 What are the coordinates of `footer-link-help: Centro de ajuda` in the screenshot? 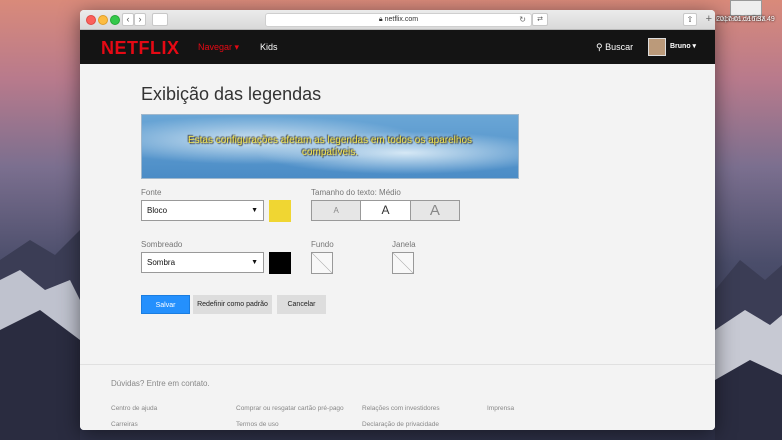 It's located at (134, 408).